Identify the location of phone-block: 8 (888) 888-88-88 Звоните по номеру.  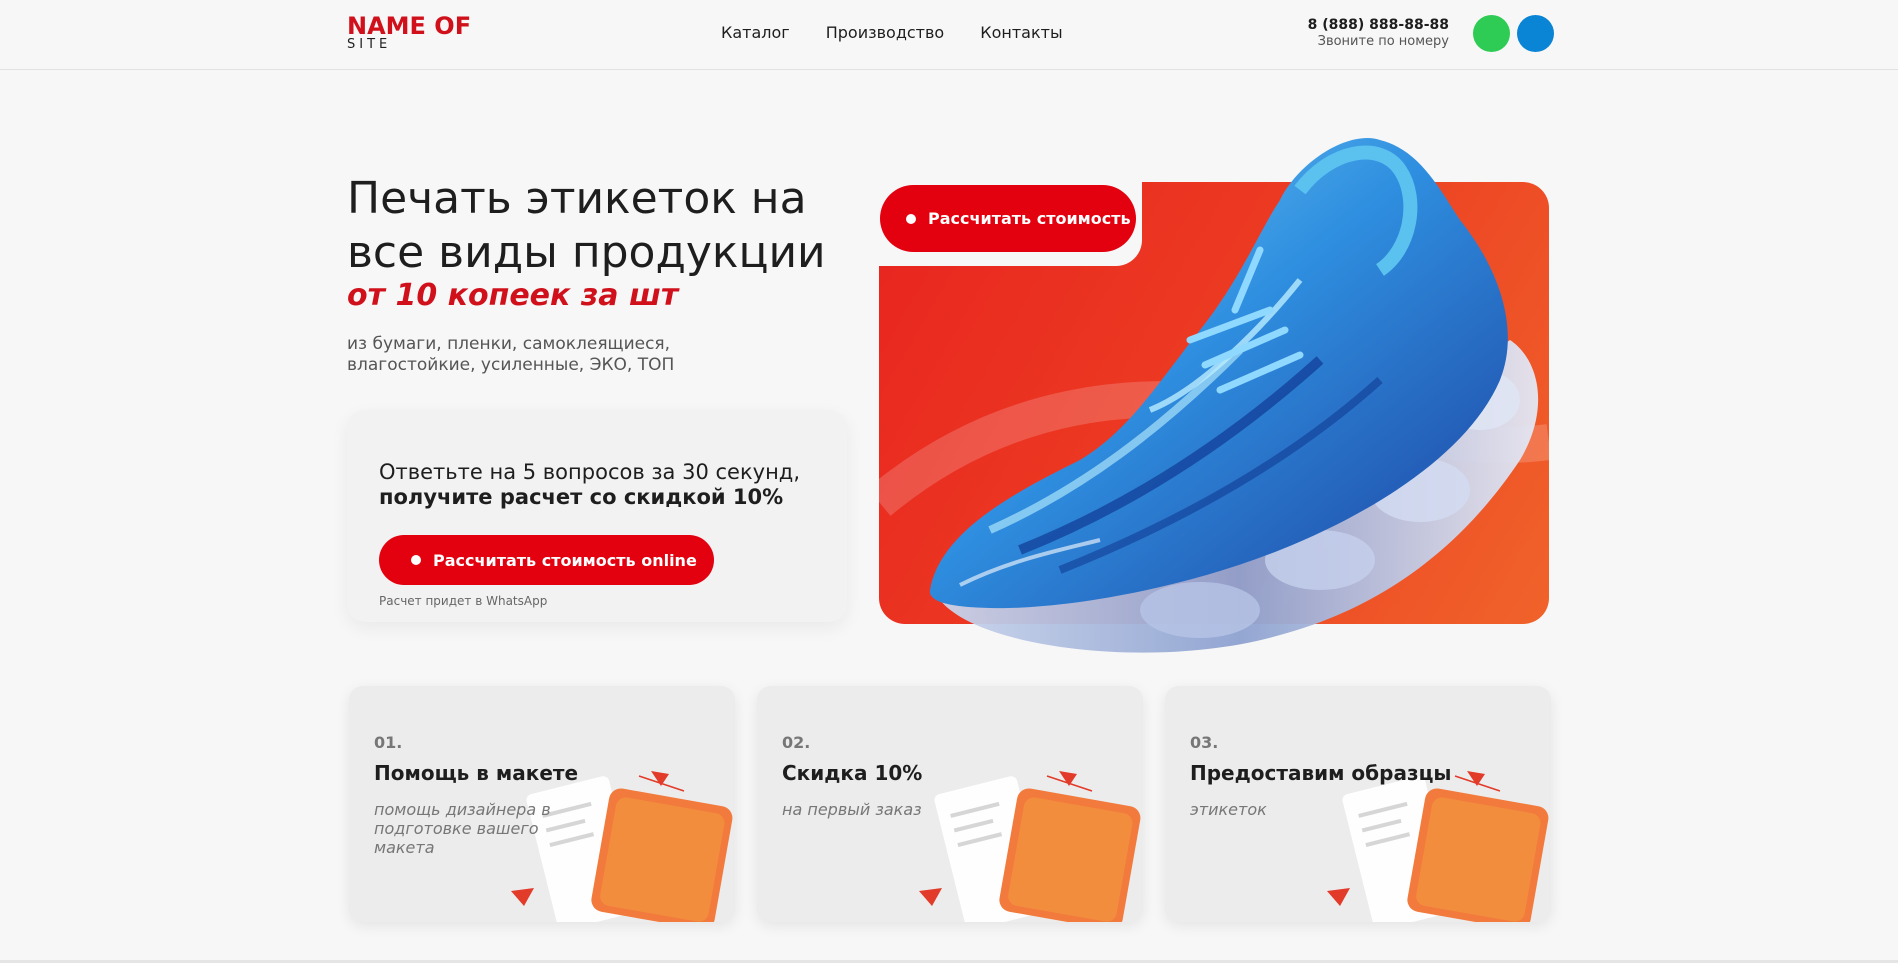
(1378, 33).